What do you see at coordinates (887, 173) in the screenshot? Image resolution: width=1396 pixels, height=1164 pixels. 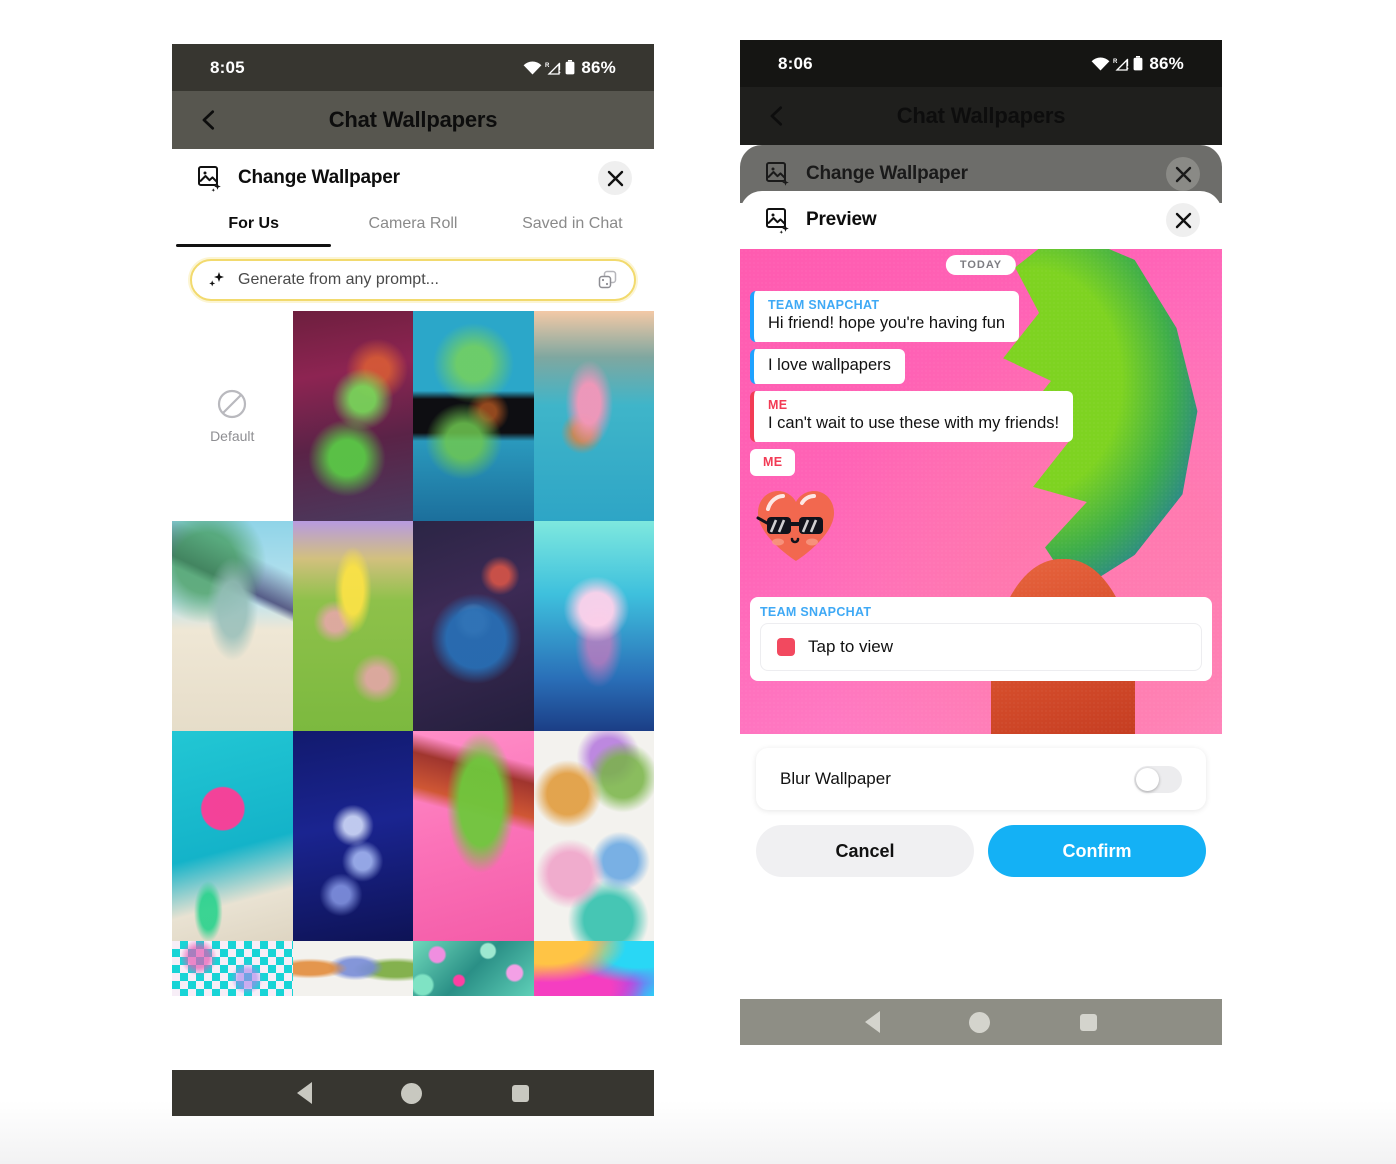 I see `dimmed-sheet-title: Change Wallpaper` at bounding box center [887, 173].